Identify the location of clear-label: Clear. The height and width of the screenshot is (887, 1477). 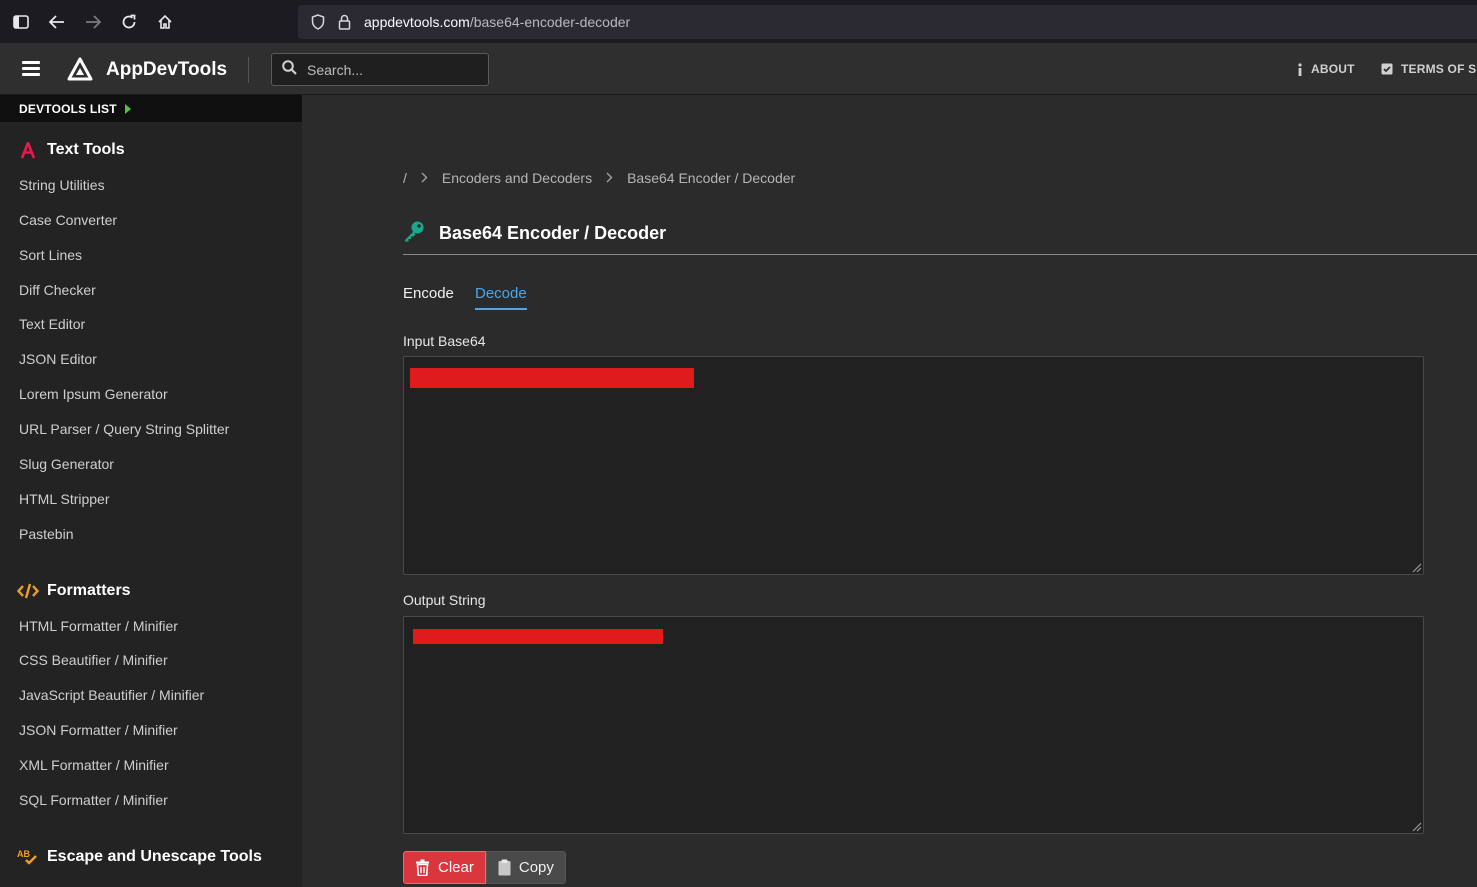
(456, 867).